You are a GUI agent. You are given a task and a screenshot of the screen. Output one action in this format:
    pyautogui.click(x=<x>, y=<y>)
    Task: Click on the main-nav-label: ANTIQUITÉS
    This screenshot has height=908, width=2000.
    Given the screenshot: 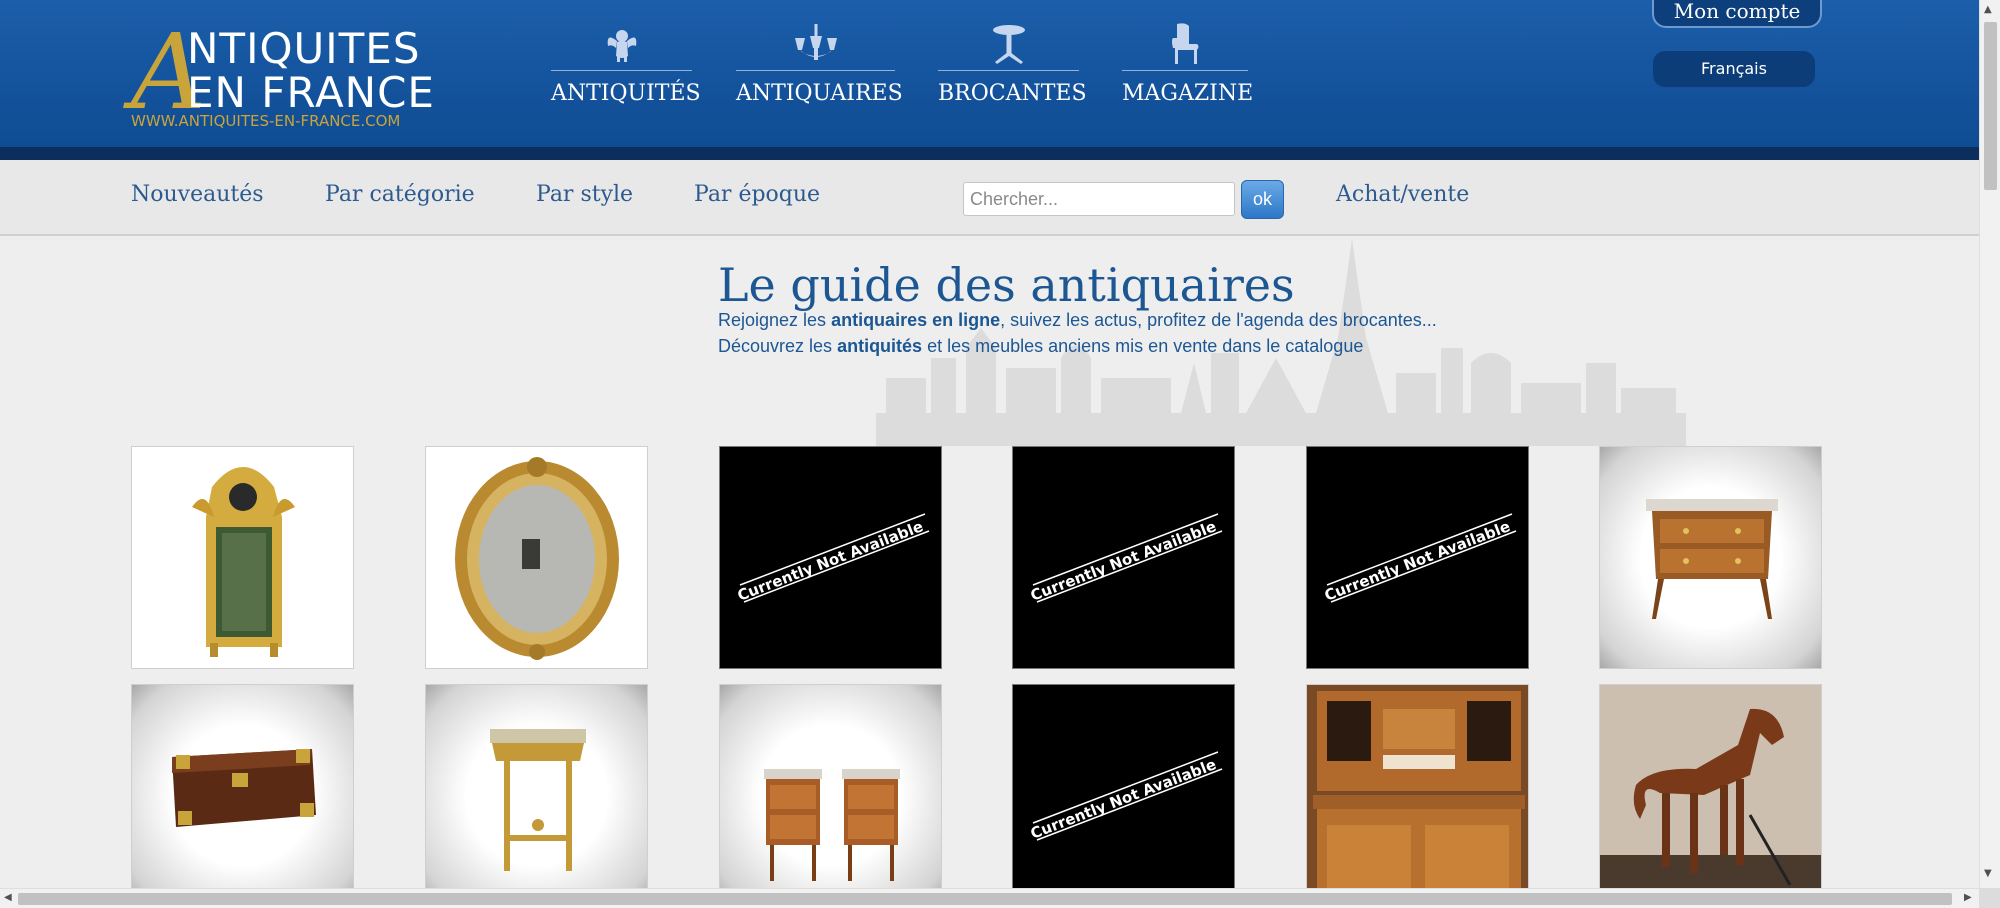 What is the action you would take?
    pyautogui.click(x=626, y=93)
    